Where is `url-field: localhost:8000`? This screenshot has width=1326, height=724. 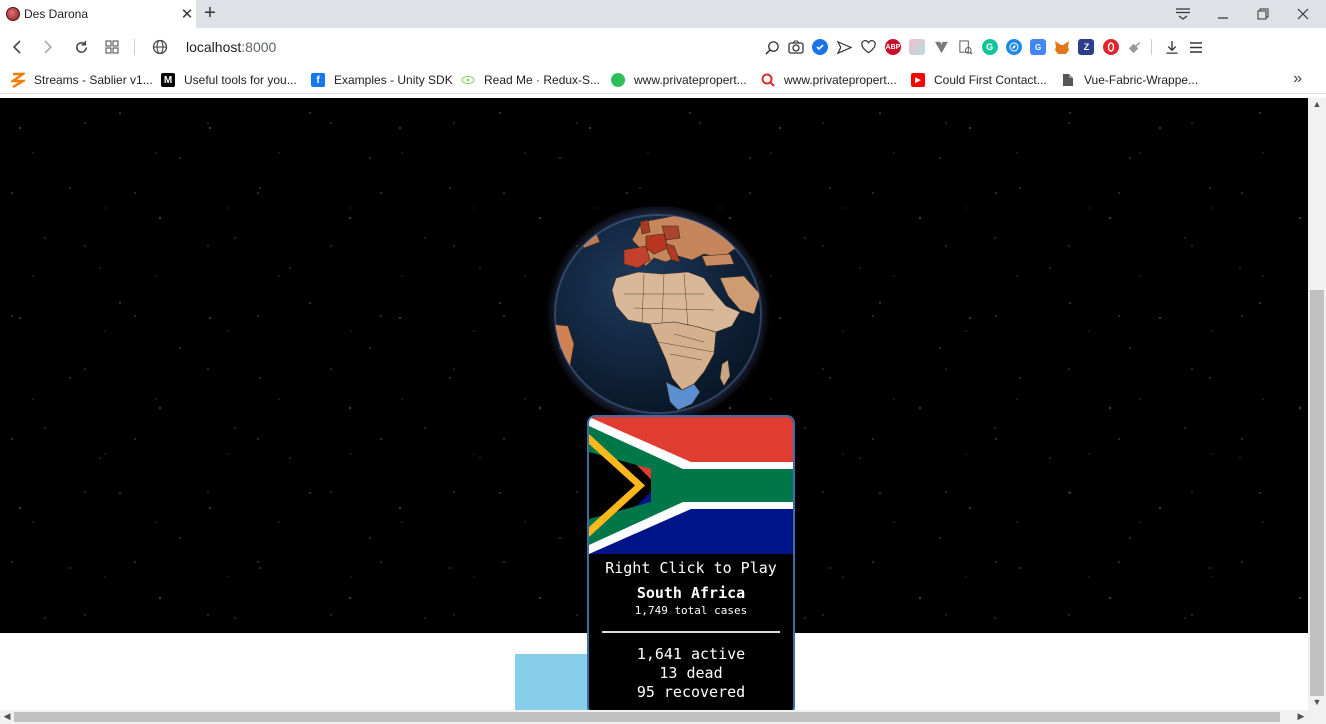 url-field: localhost:8000 is located at coordinates (231, 47).